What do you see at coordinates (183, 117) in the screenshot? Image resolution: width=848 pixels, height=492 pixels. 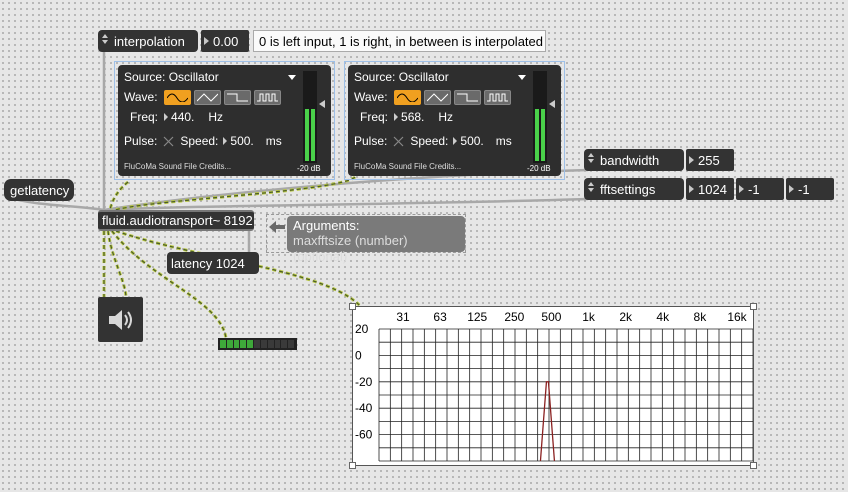 I see `freq-value-1: 440.` at bounding box center [183, 117].